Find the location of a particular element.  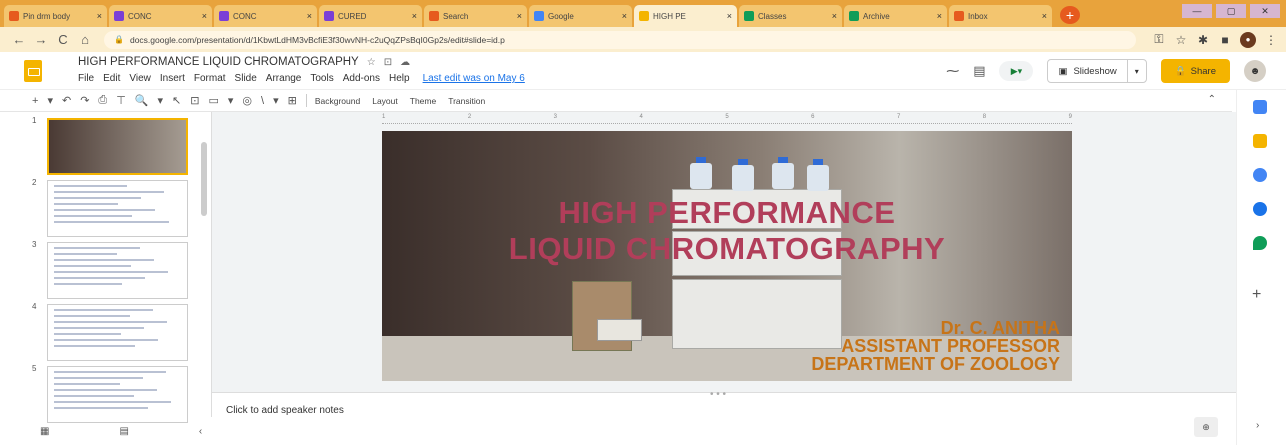

activity-dashboard-icon: ⁓ is located at coordinates (952, 71).